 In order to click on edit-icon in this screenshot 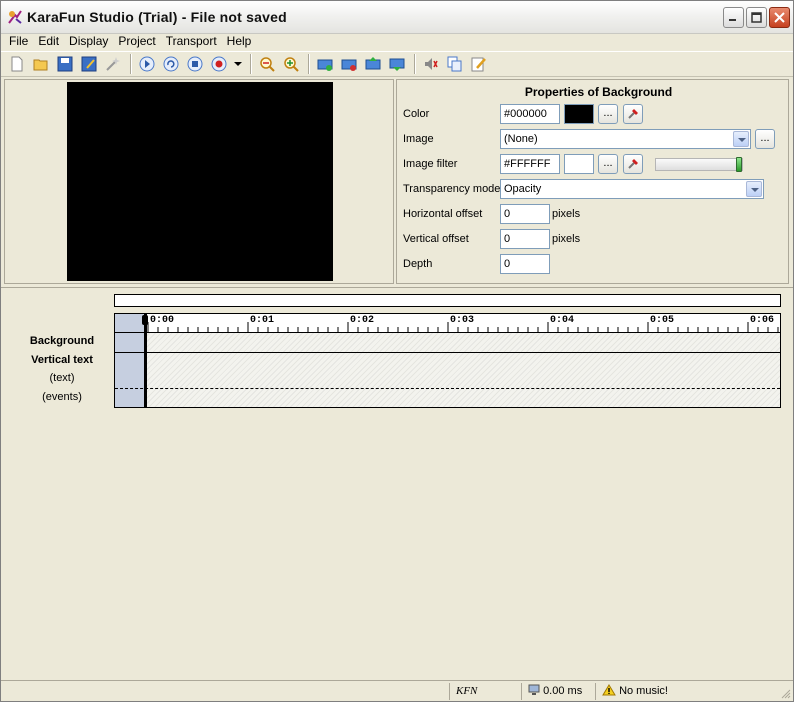, I will do `click(478, 64)`.